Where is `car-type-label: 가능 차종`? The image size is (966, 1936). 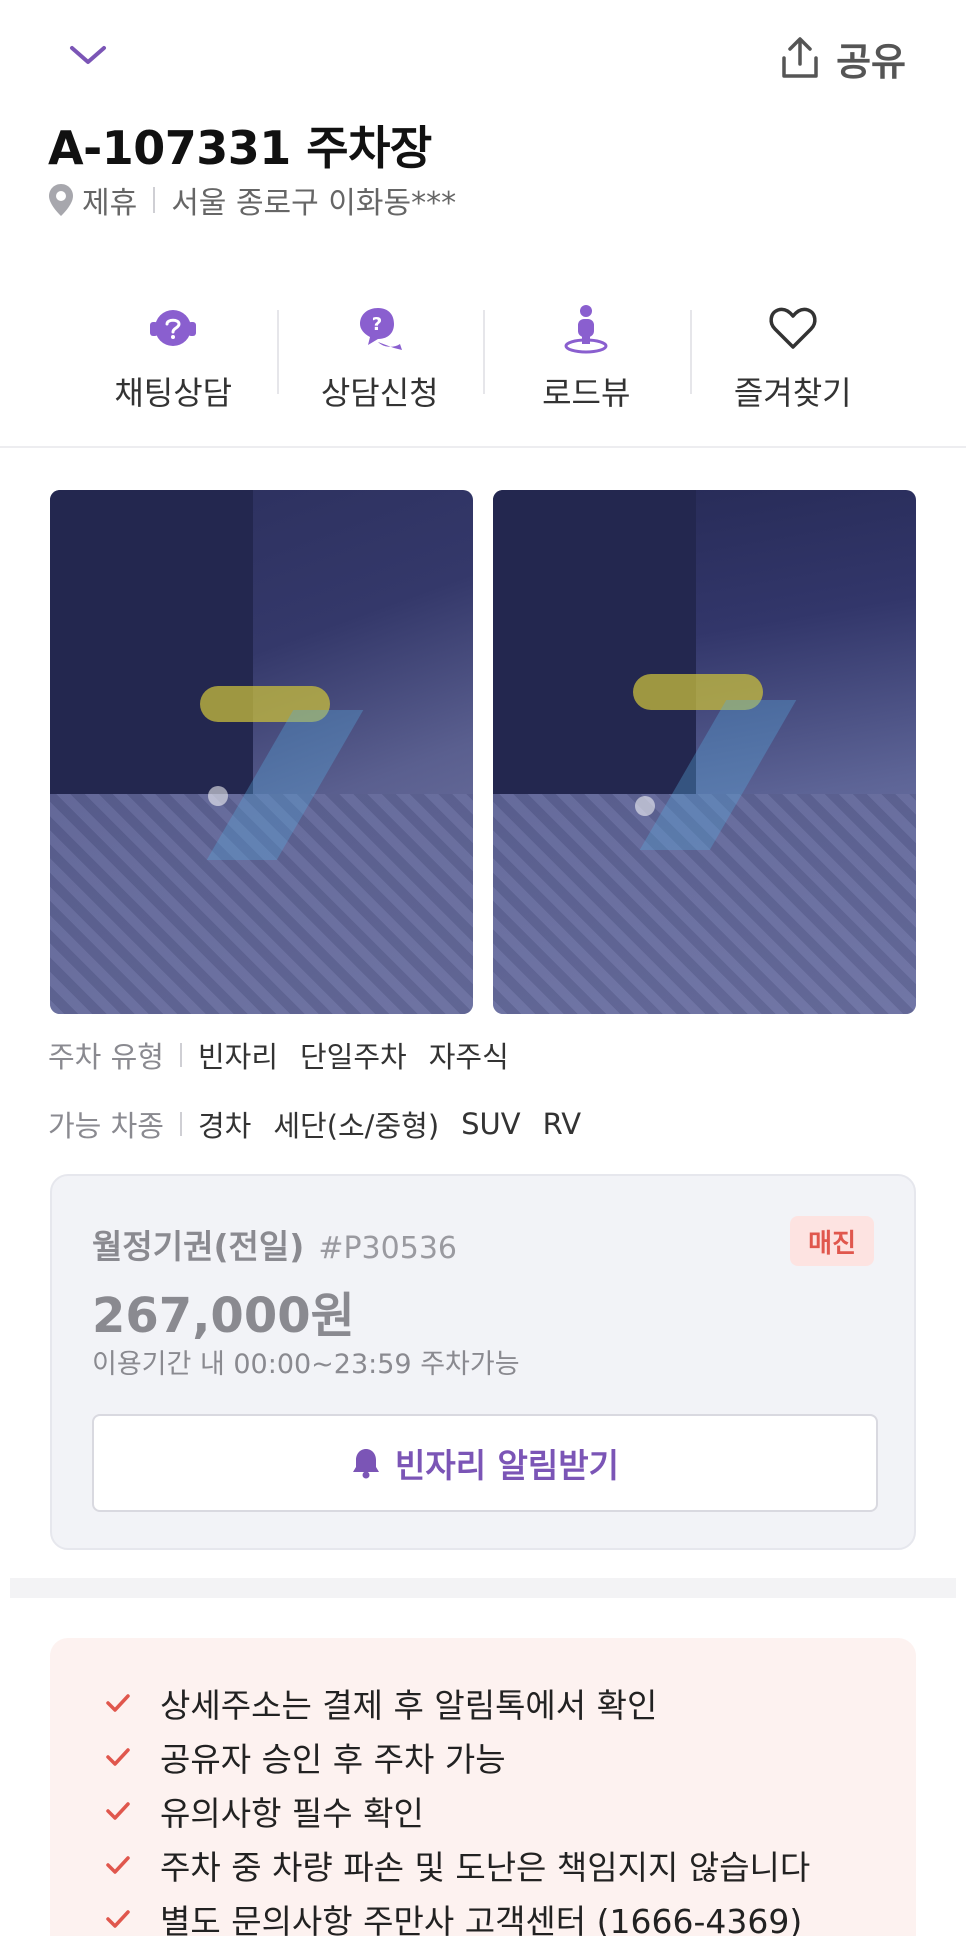
car-type-label: 가능 차종 is located at coordinates (106, 1126).